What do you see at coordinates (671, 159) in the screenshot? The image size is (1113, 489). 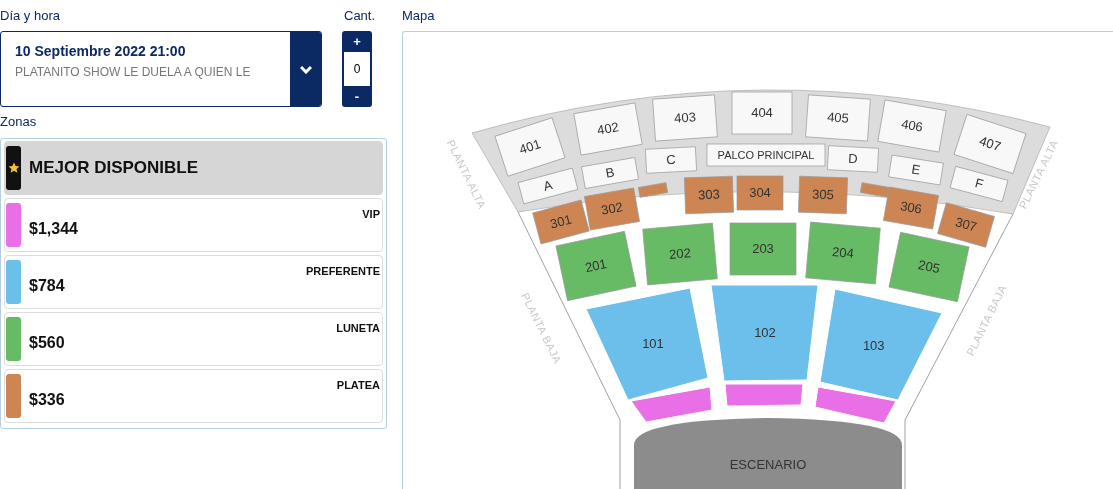 I see `section-label: C` at bounding box center [671, 159].